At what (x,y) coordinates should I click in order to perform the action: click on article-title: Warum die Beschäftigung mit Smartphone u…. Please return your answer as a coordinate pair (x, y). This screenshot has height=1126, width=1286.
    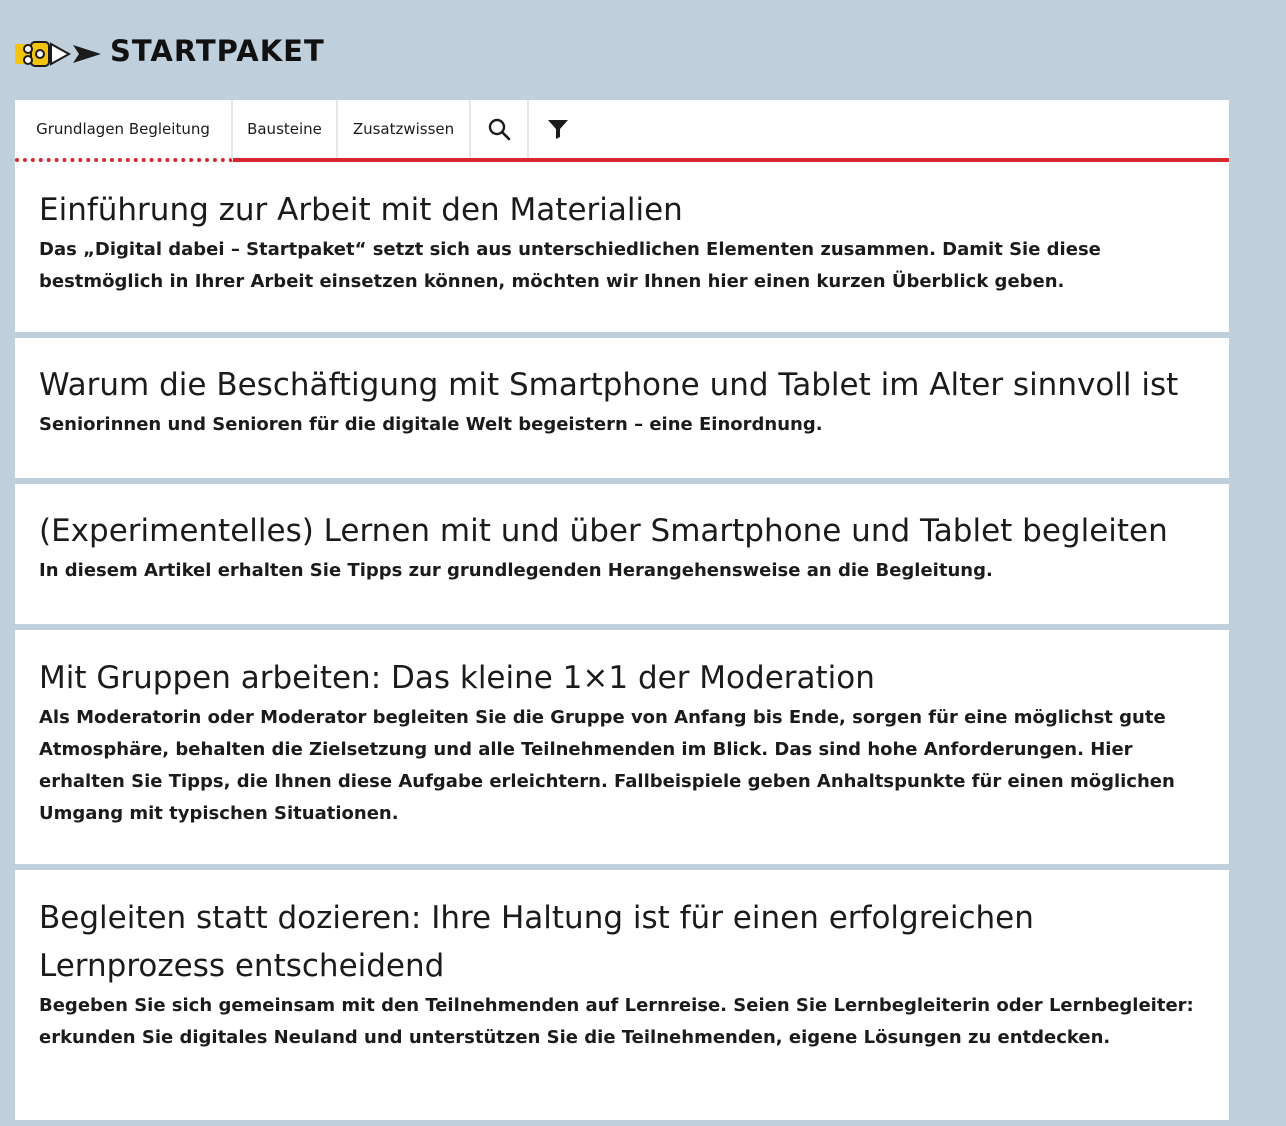
    Looking at the image, I should click on (622, 385).